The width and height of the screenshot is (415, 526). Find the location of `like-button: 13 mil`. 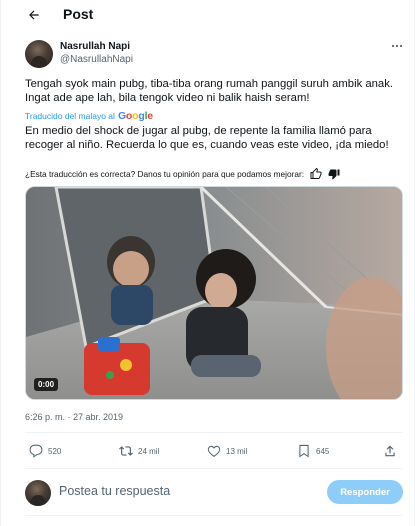

like-button: 13 mil is located at coordinates (227, 451).